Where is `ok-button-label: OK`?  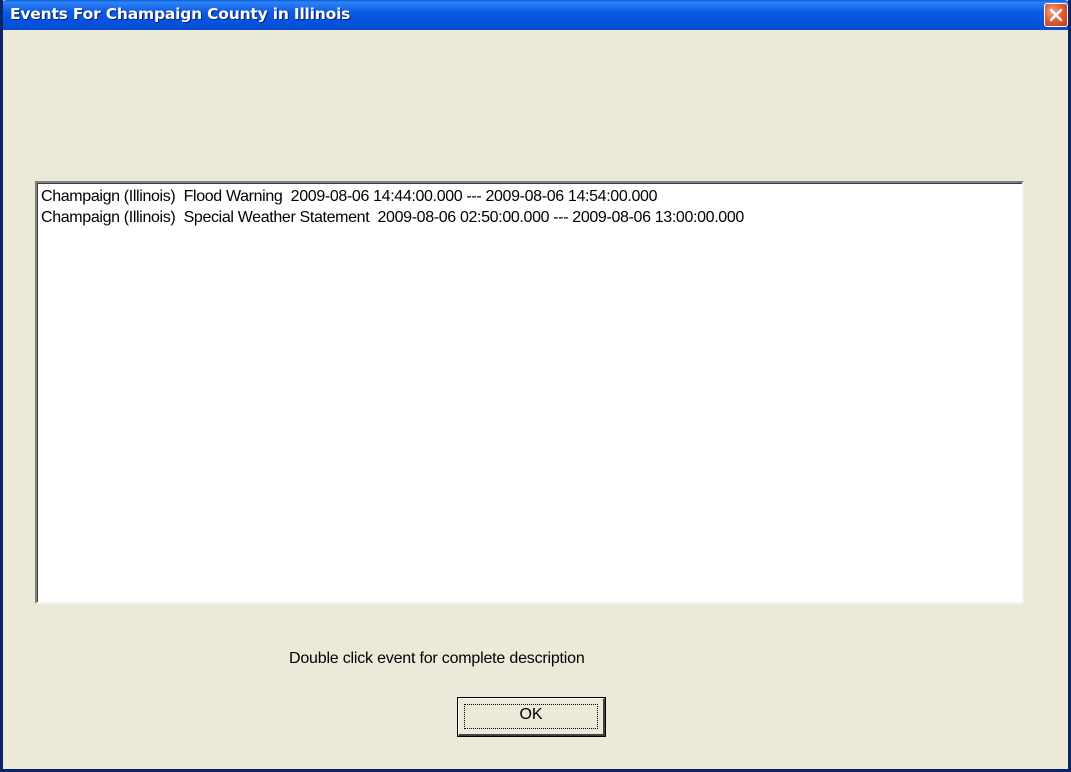
ok-button-label: OK is located at coordinates (531, 714).